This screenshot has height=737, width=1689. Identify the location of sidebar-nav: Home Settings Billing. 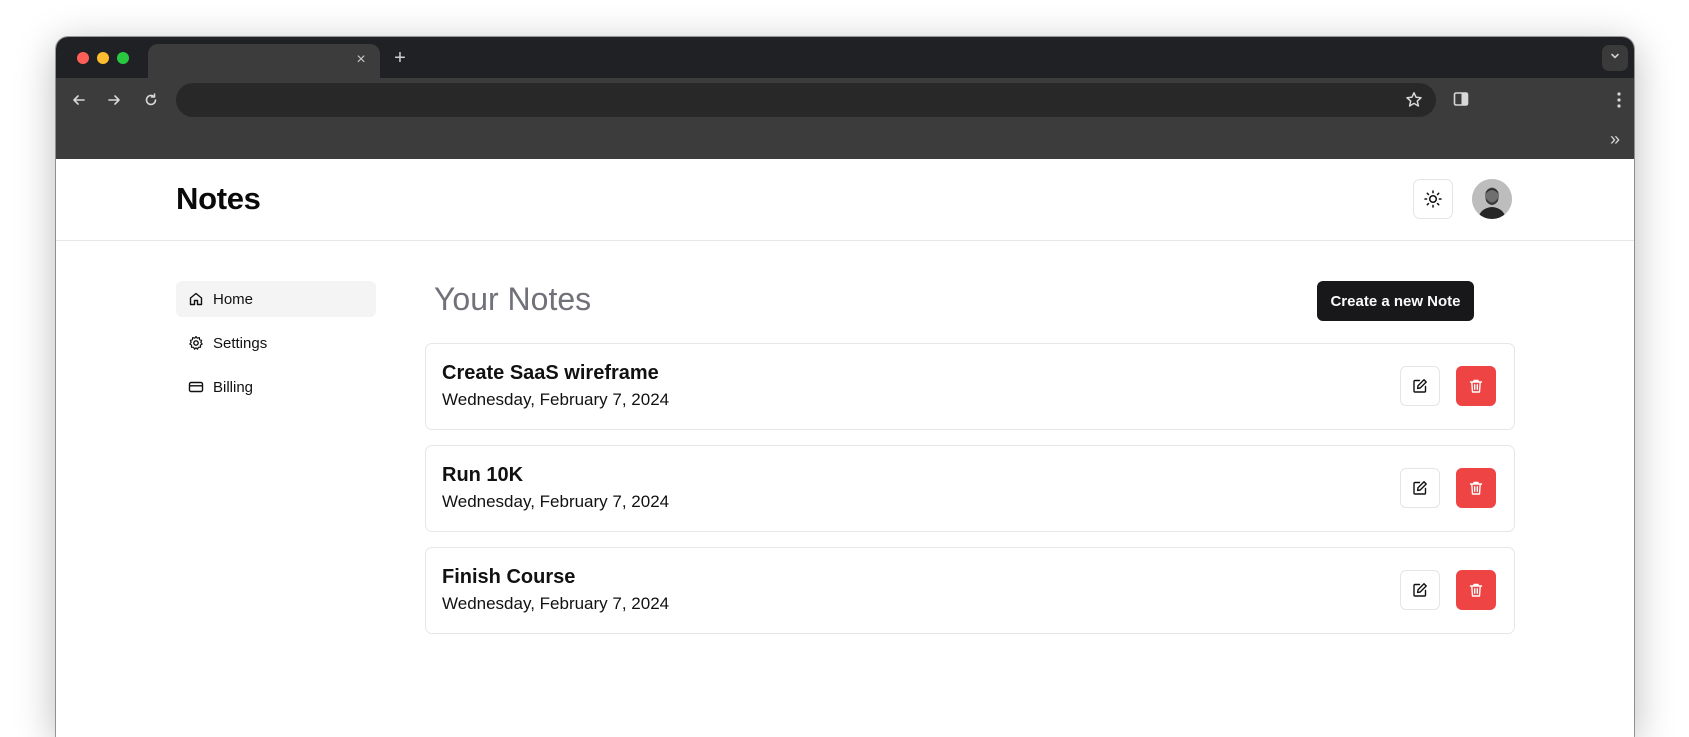
(276, 347).